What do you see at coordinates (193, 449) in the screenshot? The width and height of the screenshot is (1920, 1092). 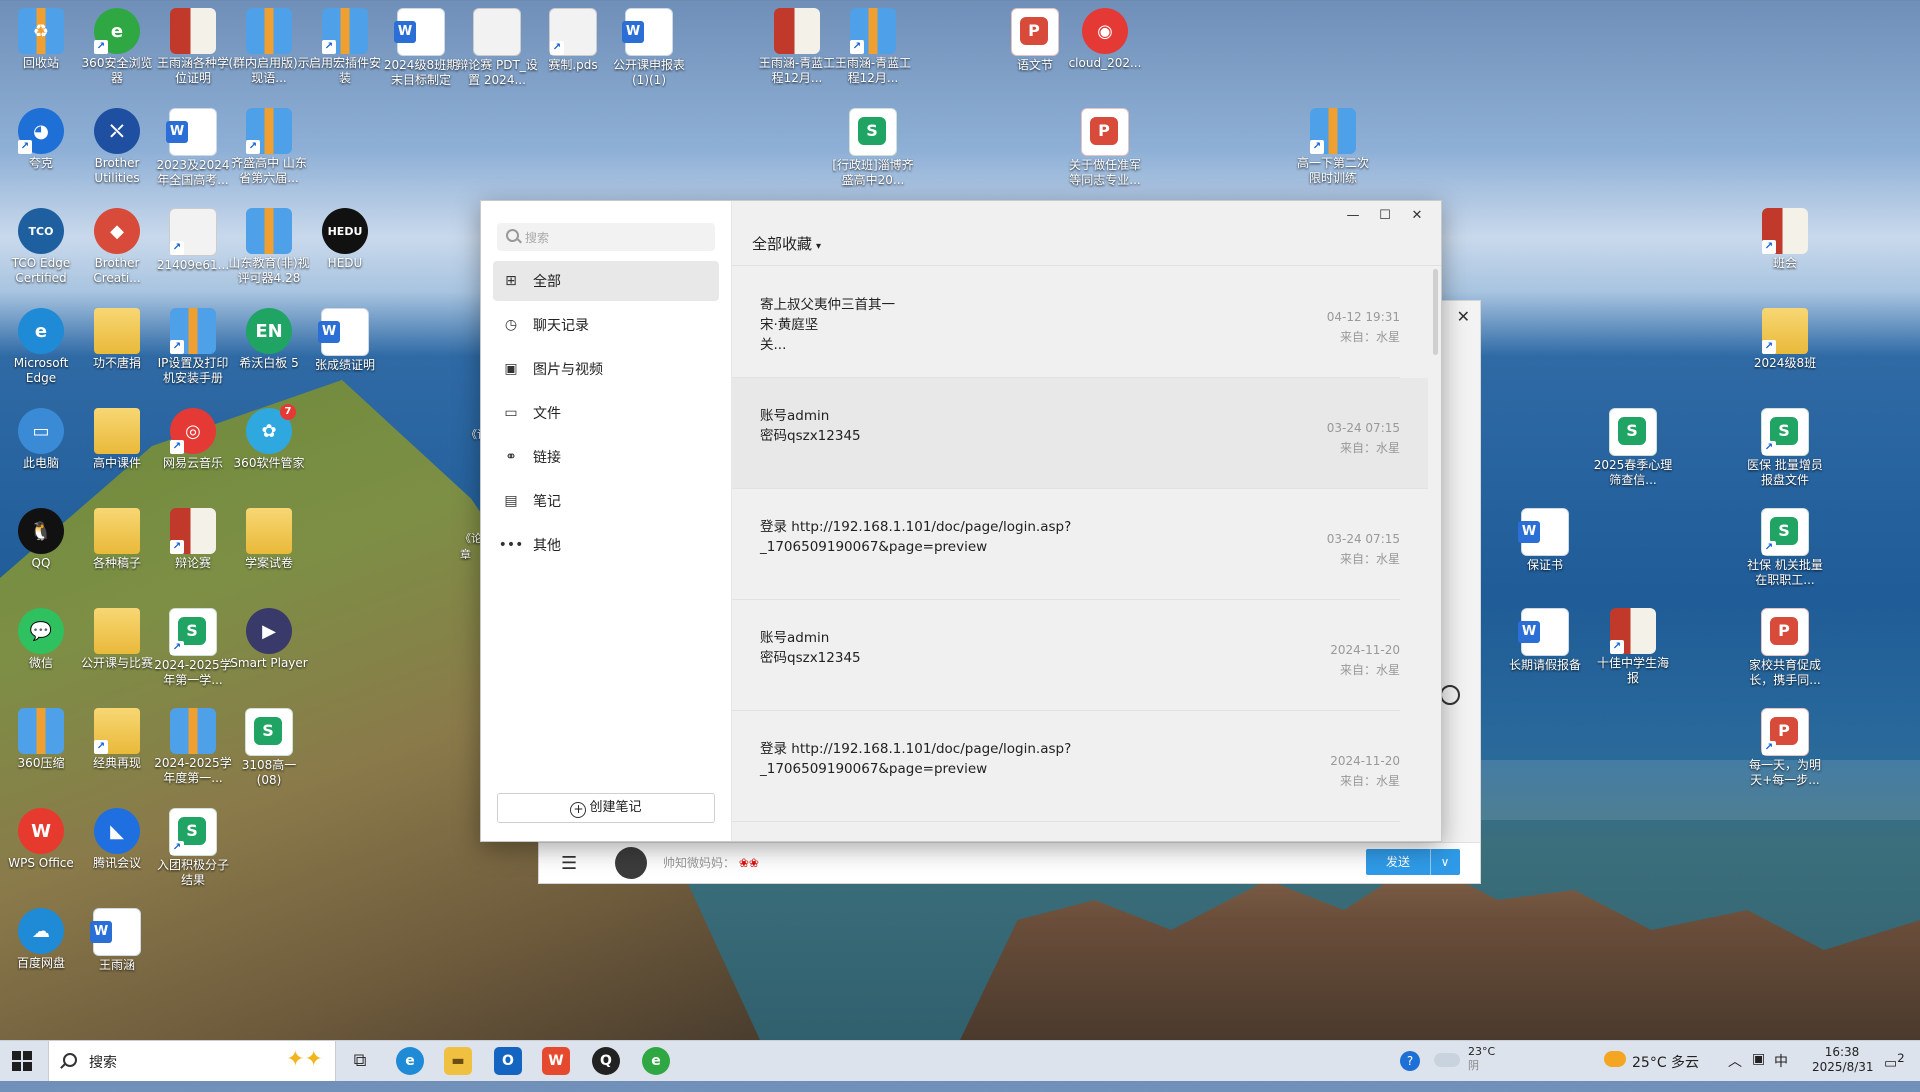 I see `desktop-icon-file: ◎ 网易云音乐` at bounding box center [193, 449].